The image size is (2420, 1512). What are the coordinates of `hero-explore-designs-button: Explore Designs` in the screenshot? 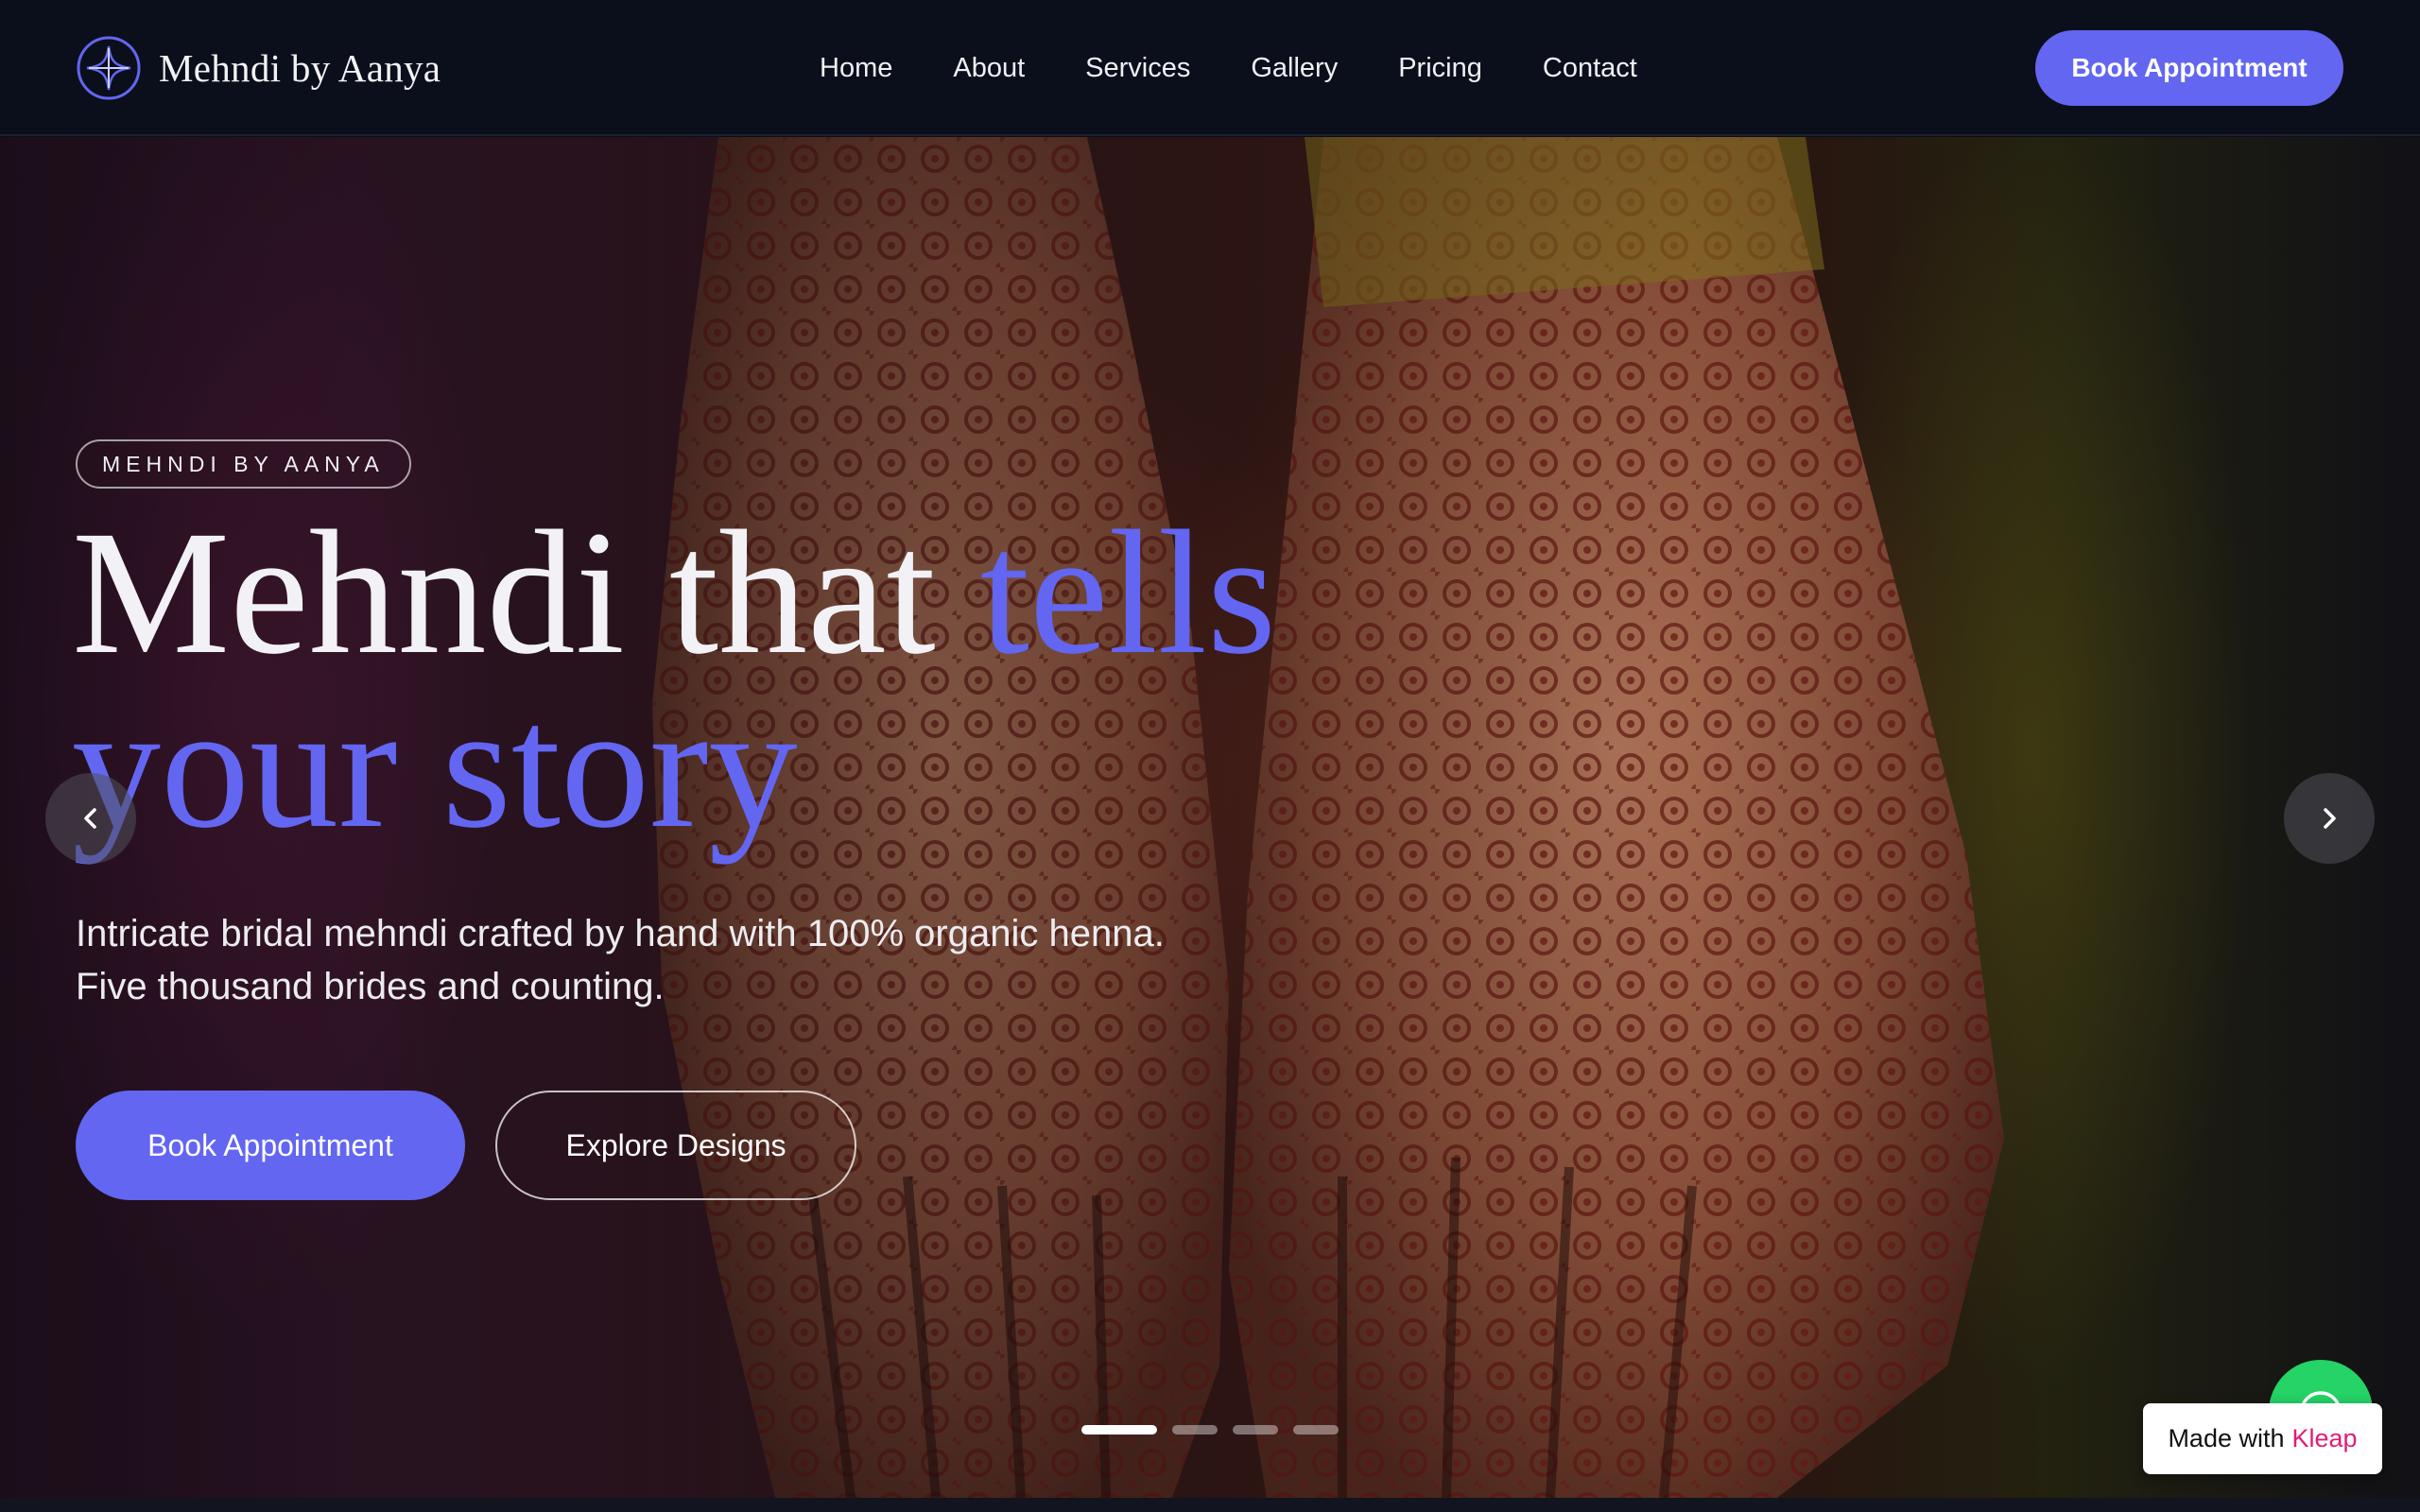 It's located at (675, 1145).